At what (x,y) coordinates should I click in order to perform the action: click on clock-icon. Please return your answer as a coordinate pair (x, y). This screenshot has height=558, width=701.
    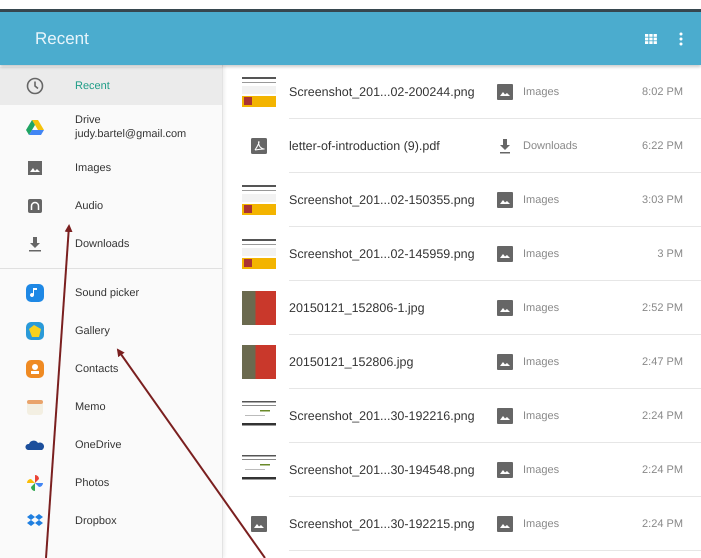
    Looking at the image, I should click on (35, 86).